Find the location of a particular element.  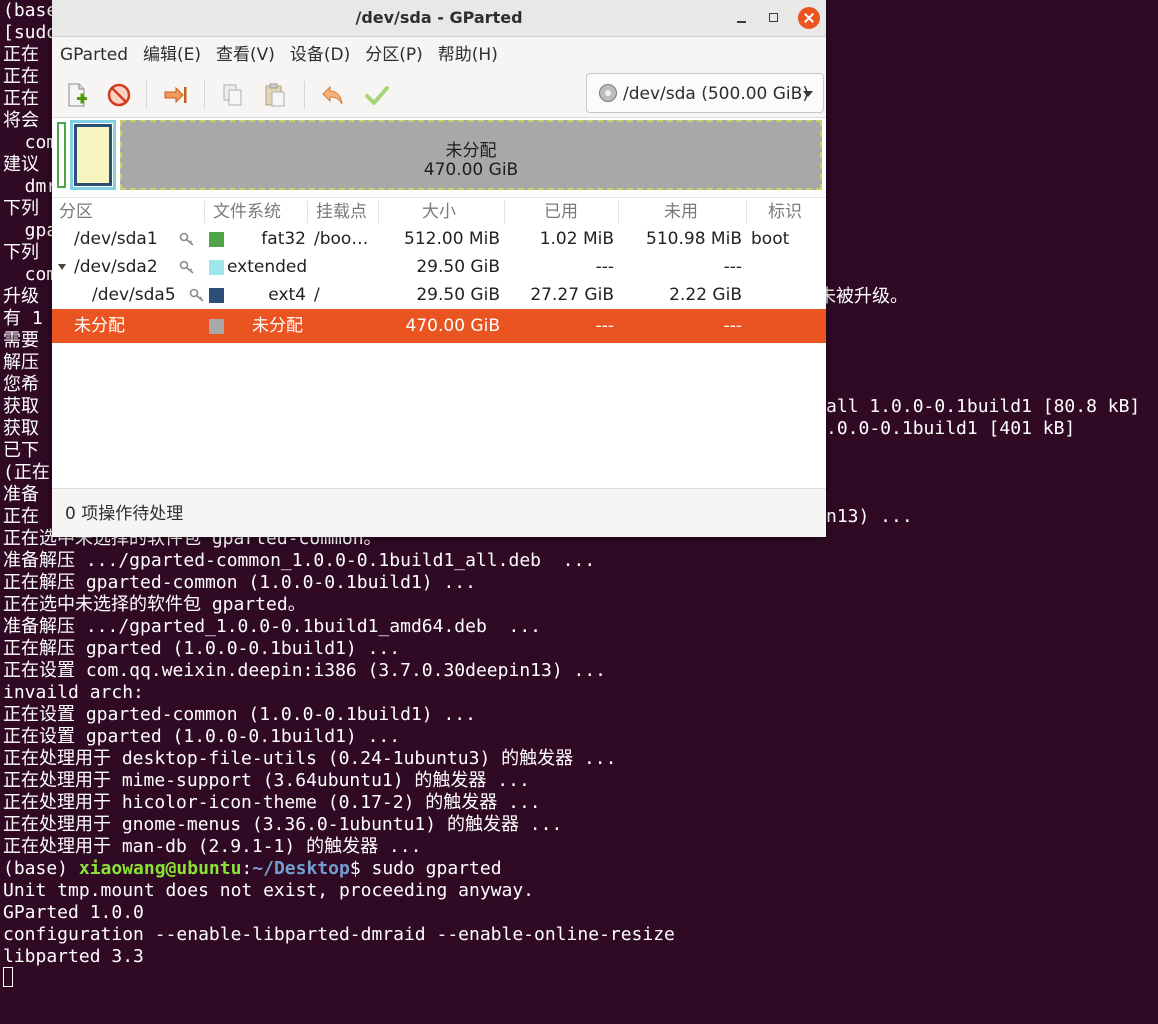

pending-operations-status: 0 项操作待处理 is located at coordinates (124, 514).